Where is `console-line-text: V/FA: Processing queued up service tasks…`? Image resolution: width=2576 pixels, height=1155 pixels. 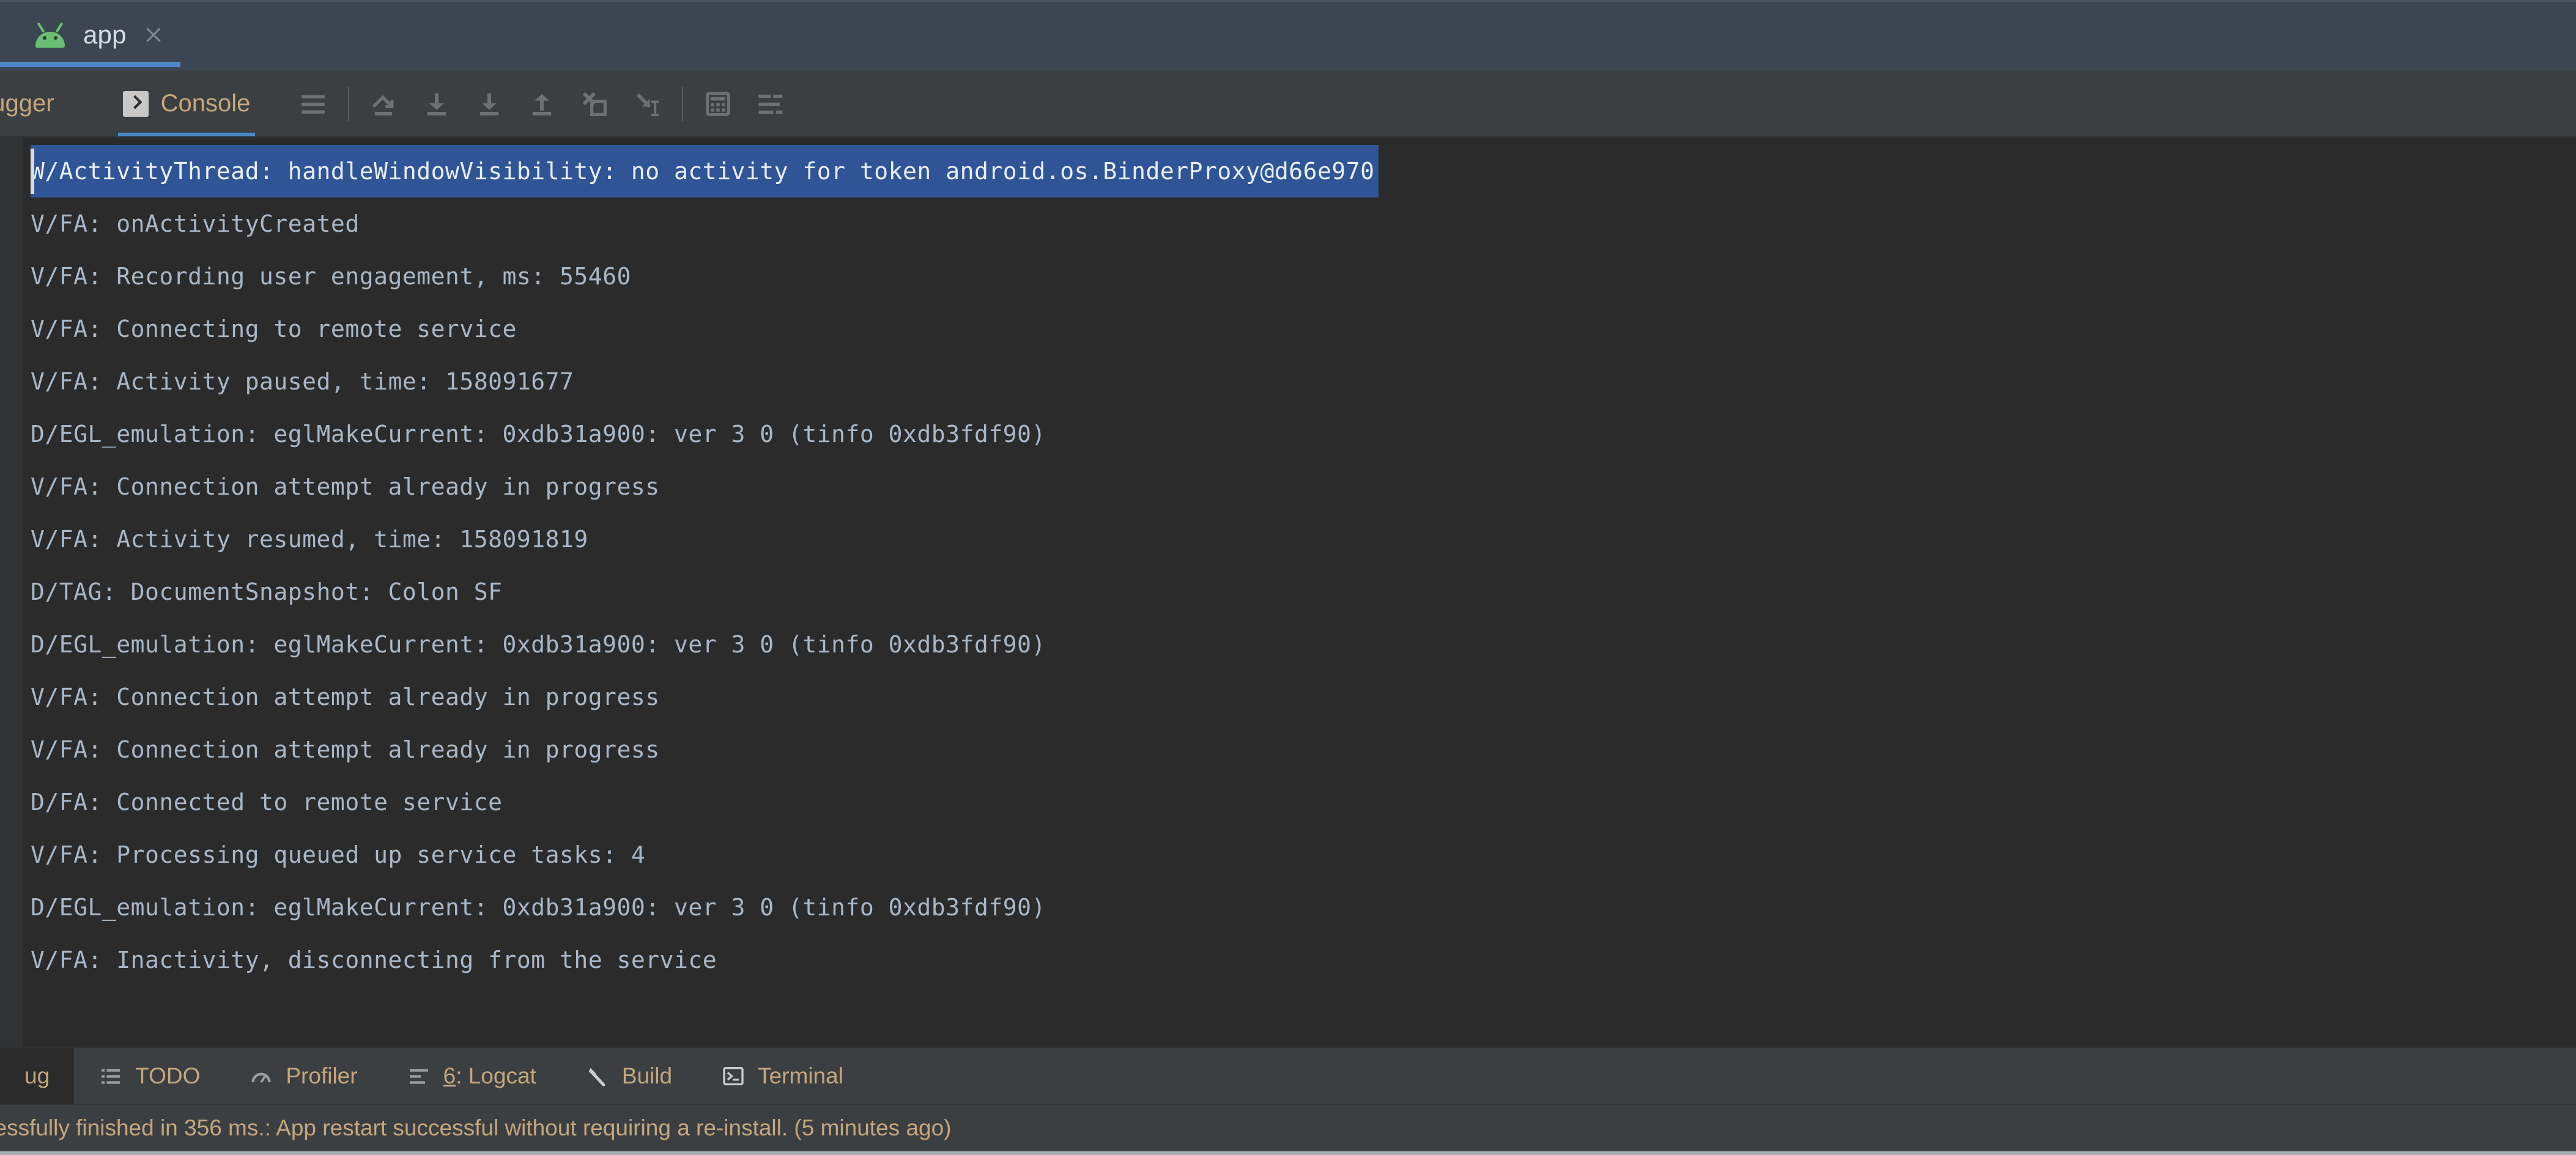 console-line-text: V/FA: Processing queued up service tasks… is located at coordinates (338, 854).